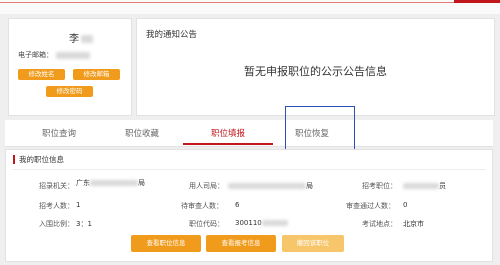 Image resolution: width=500 pixels, height=265 pixels. Describe the element at coordinates (274, 223) in the screenshot. I see `redacted-code` at that location.